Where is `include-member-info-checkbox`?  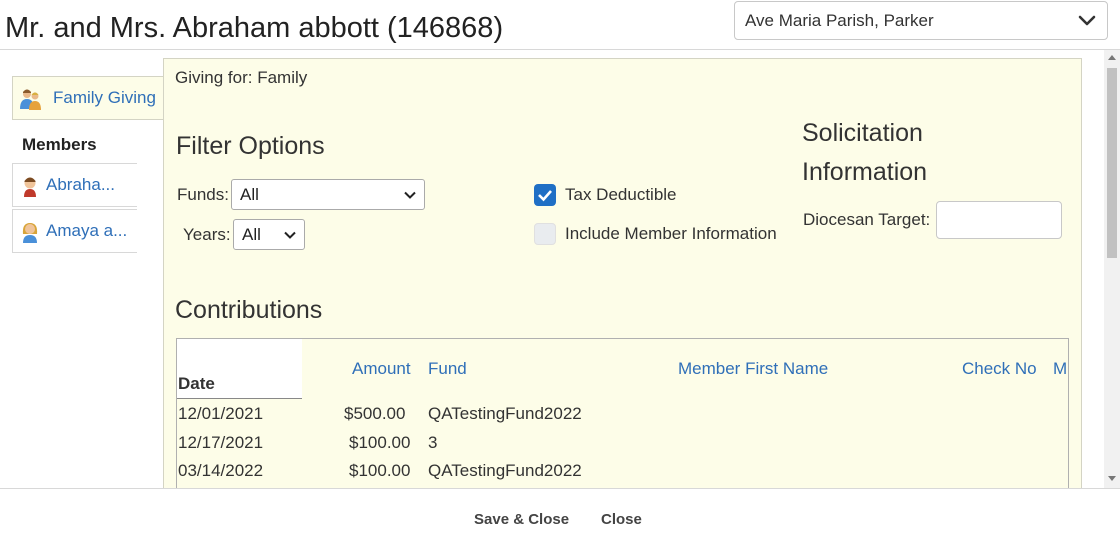 include-member-info-checkbox is located at coordinates (545, 234).